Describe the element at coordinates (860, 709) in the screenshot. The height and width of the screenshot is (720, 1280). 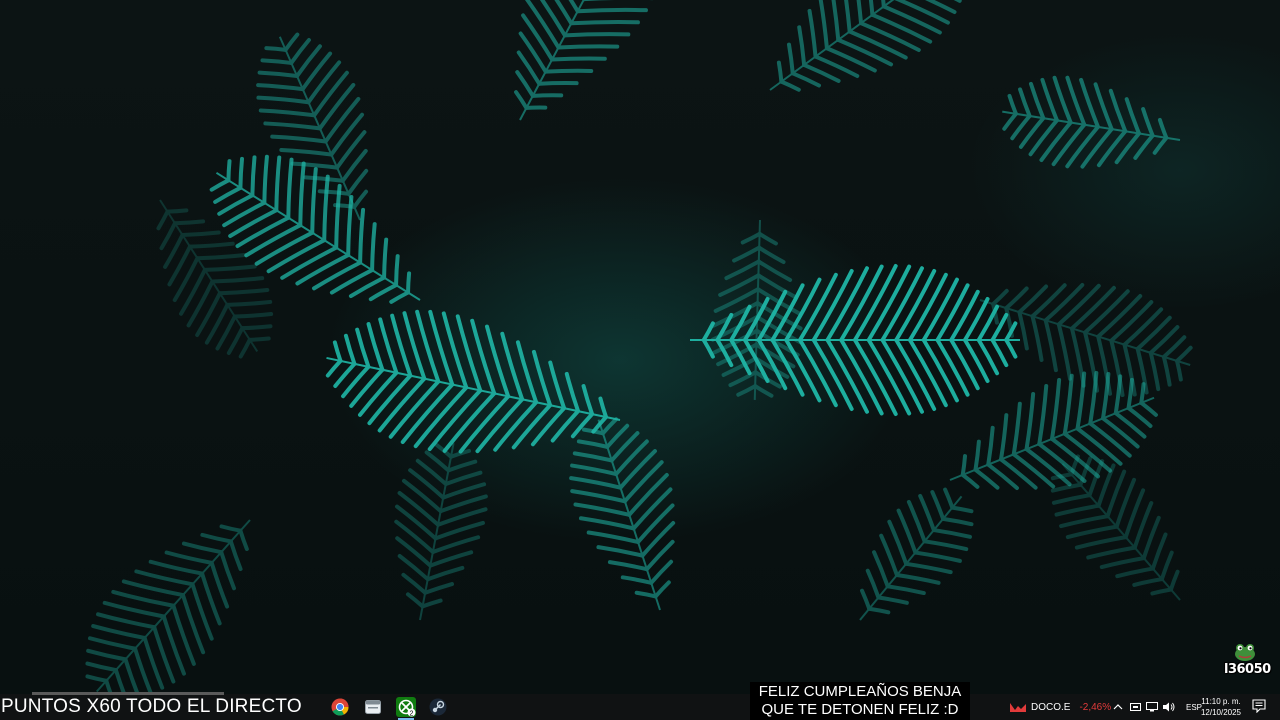
I see `birthday-line-2: QUE TE DETONEN FELIZ :D` at that location.